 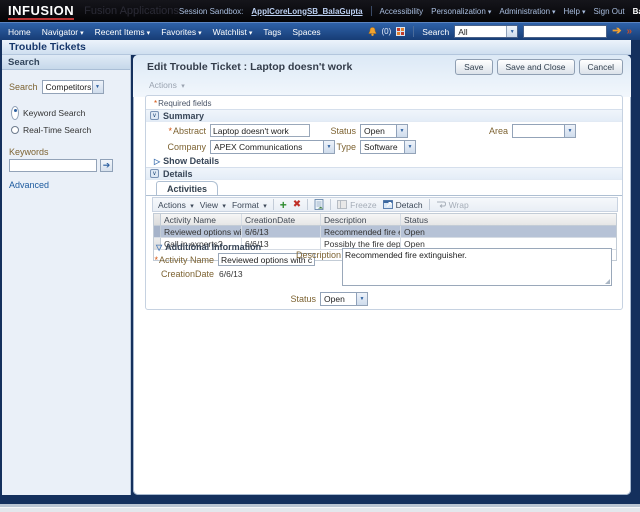 What do you see at coordinates (320, 509) in the screenshot?
I see `window-bottom-edge` at bounding box center [320, 509].